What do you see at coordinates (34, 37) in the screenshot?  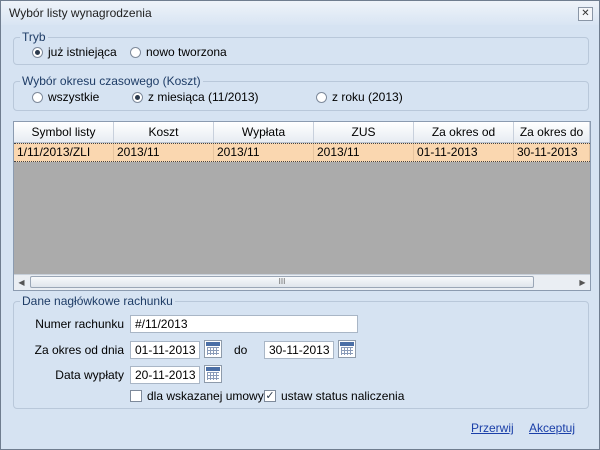 I see `tryb-legend: Tryb` at bounding box center [34, 37].